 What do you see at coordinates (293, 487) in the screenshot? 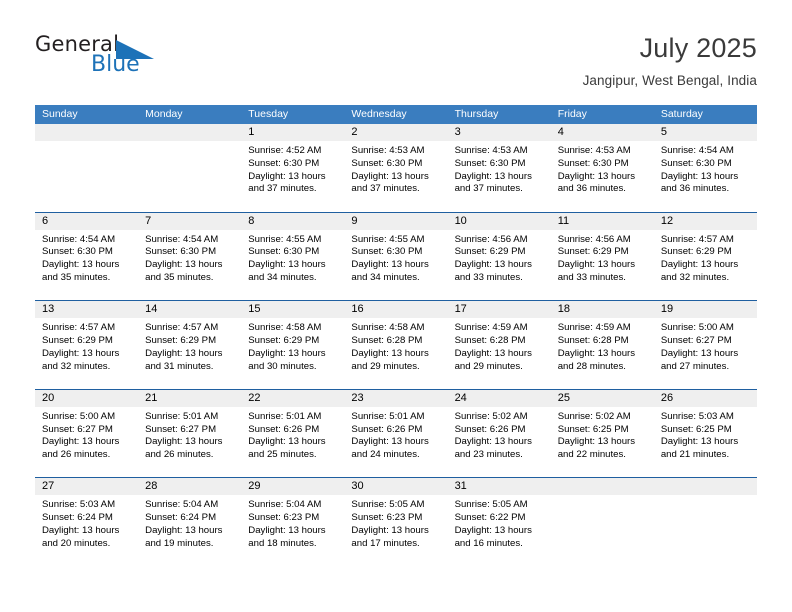
I see `day-number-band: 29` at bounding box center [293, 487].